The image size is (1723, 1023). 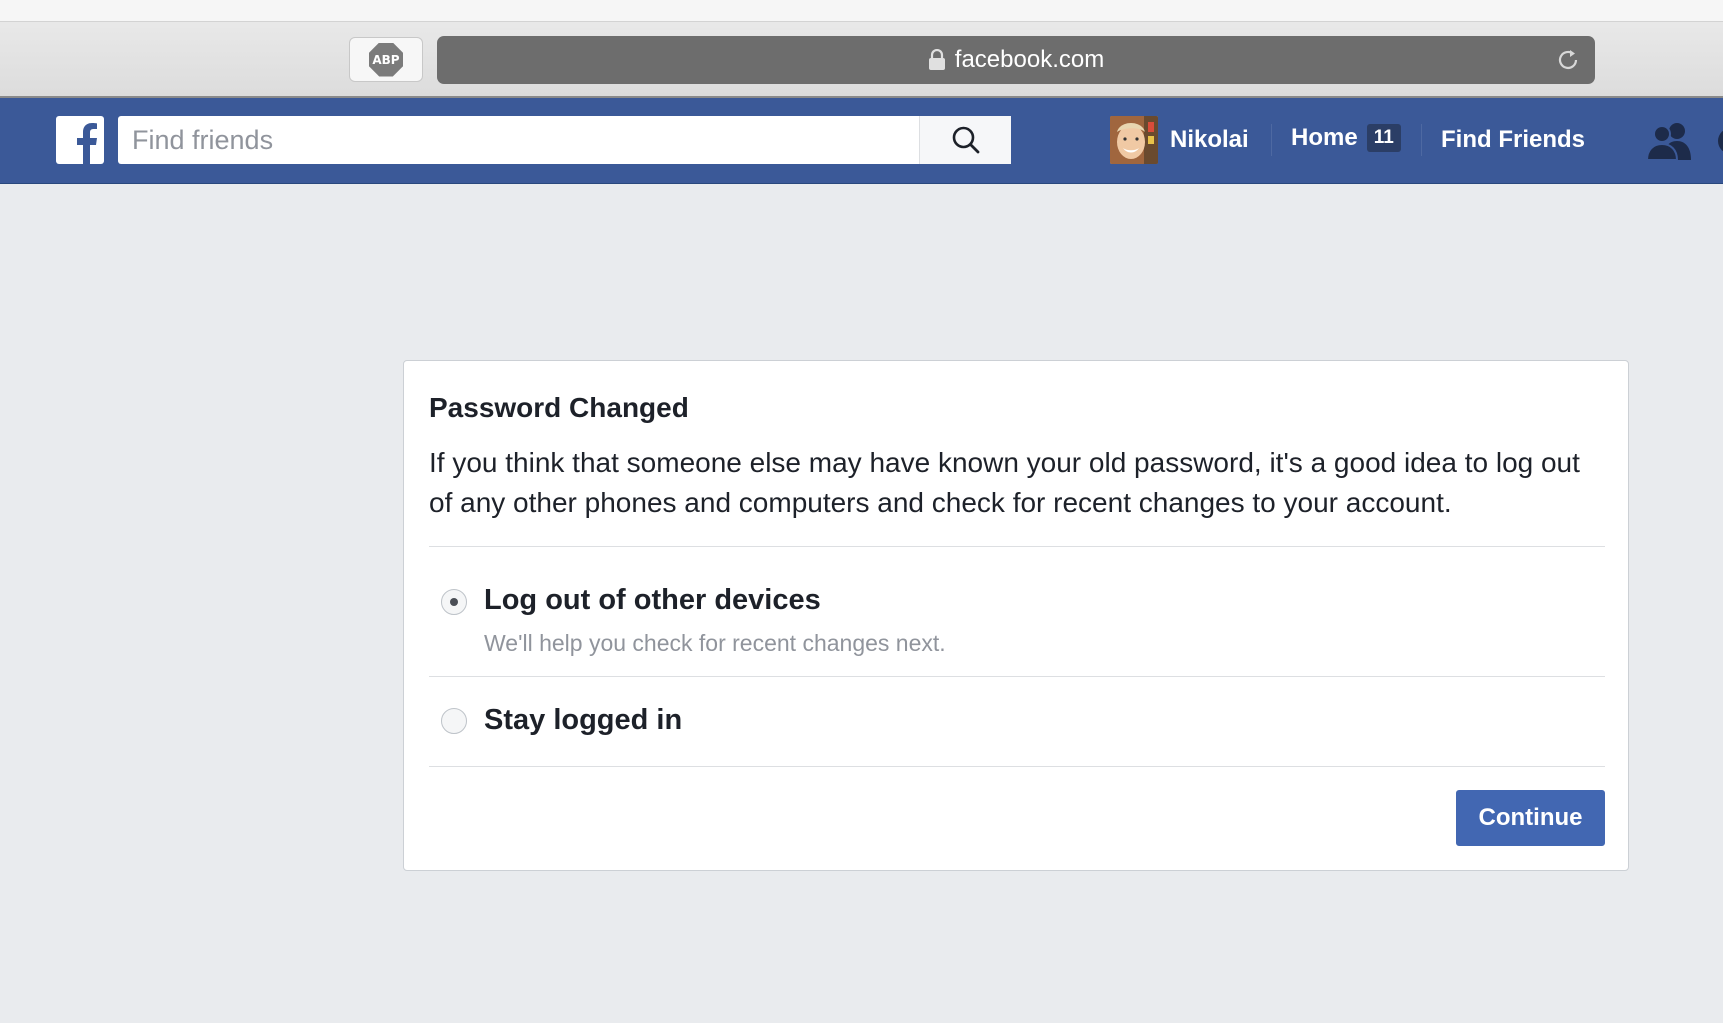 I want to click on continue-button: Continue, so click(x=1530, y=818).